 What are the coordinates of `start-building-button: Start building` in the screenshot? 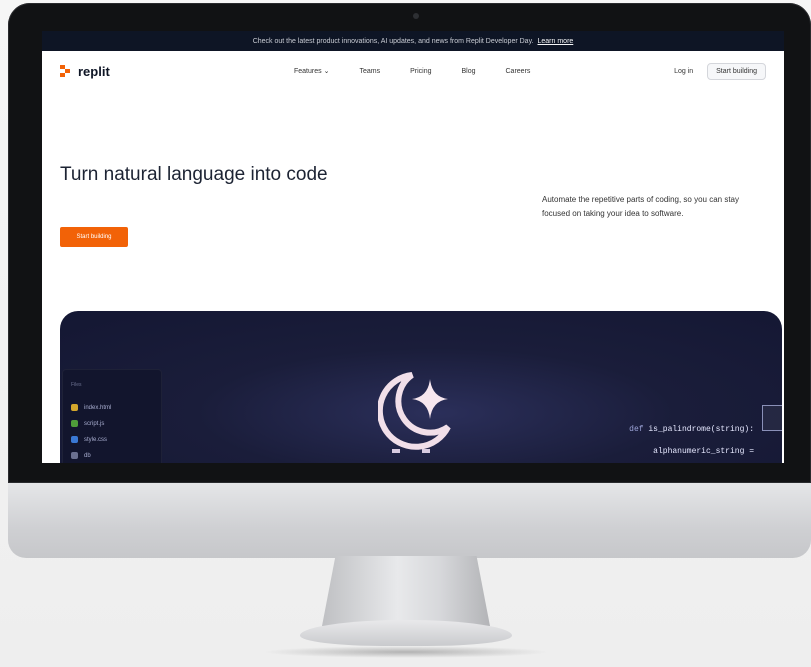 It's located at (94, 237).